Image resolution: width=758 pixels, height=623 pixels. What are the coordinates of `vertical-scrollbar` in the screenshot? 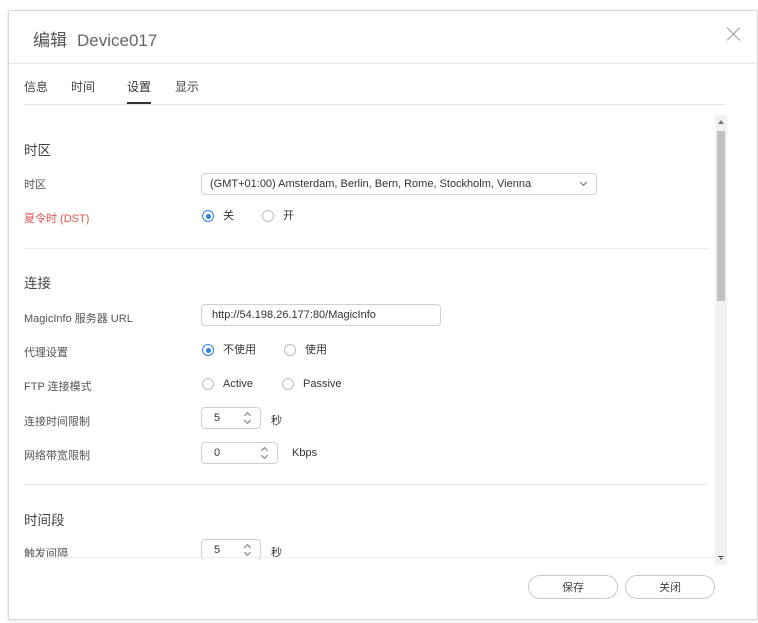 It's located at (721, 340).